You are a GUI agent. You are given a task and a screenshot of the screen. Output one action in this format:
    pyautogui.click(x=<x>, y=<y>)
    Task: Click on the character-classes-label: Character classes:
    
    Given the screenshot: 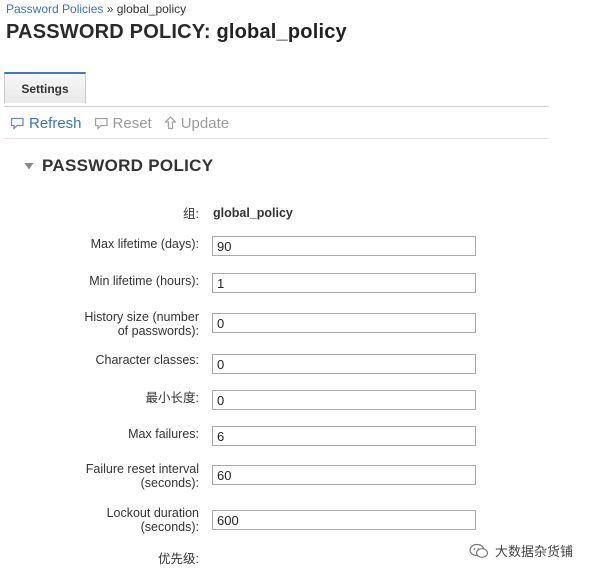 What is the action you would take?
    pyautogui.click(x=147, y=360)
    